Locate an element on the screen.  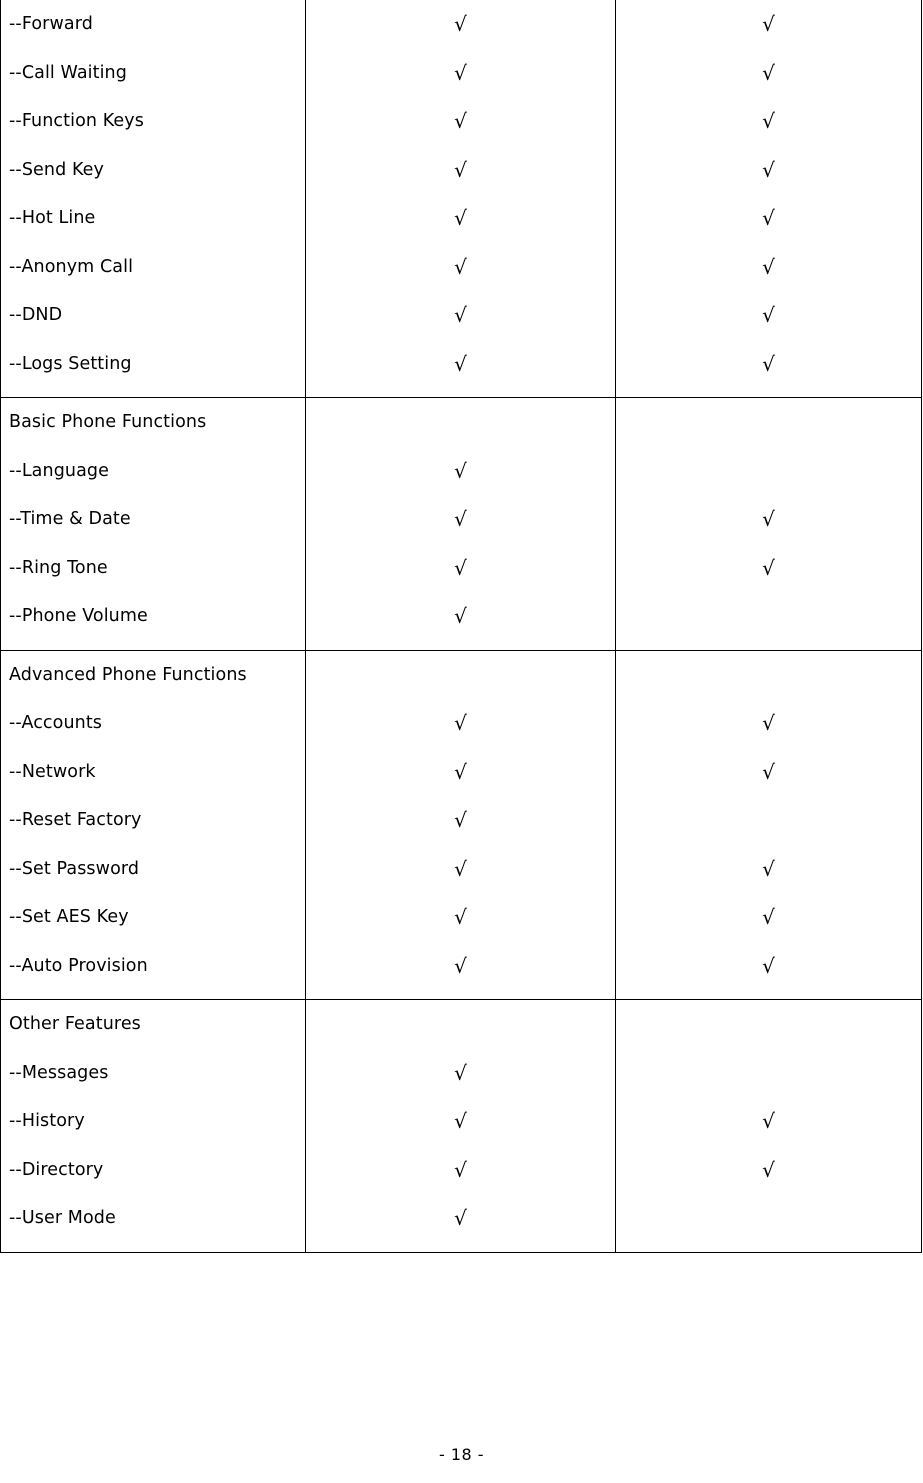
feature-name-cell: --Send Key is located at coordinates (153, 169).